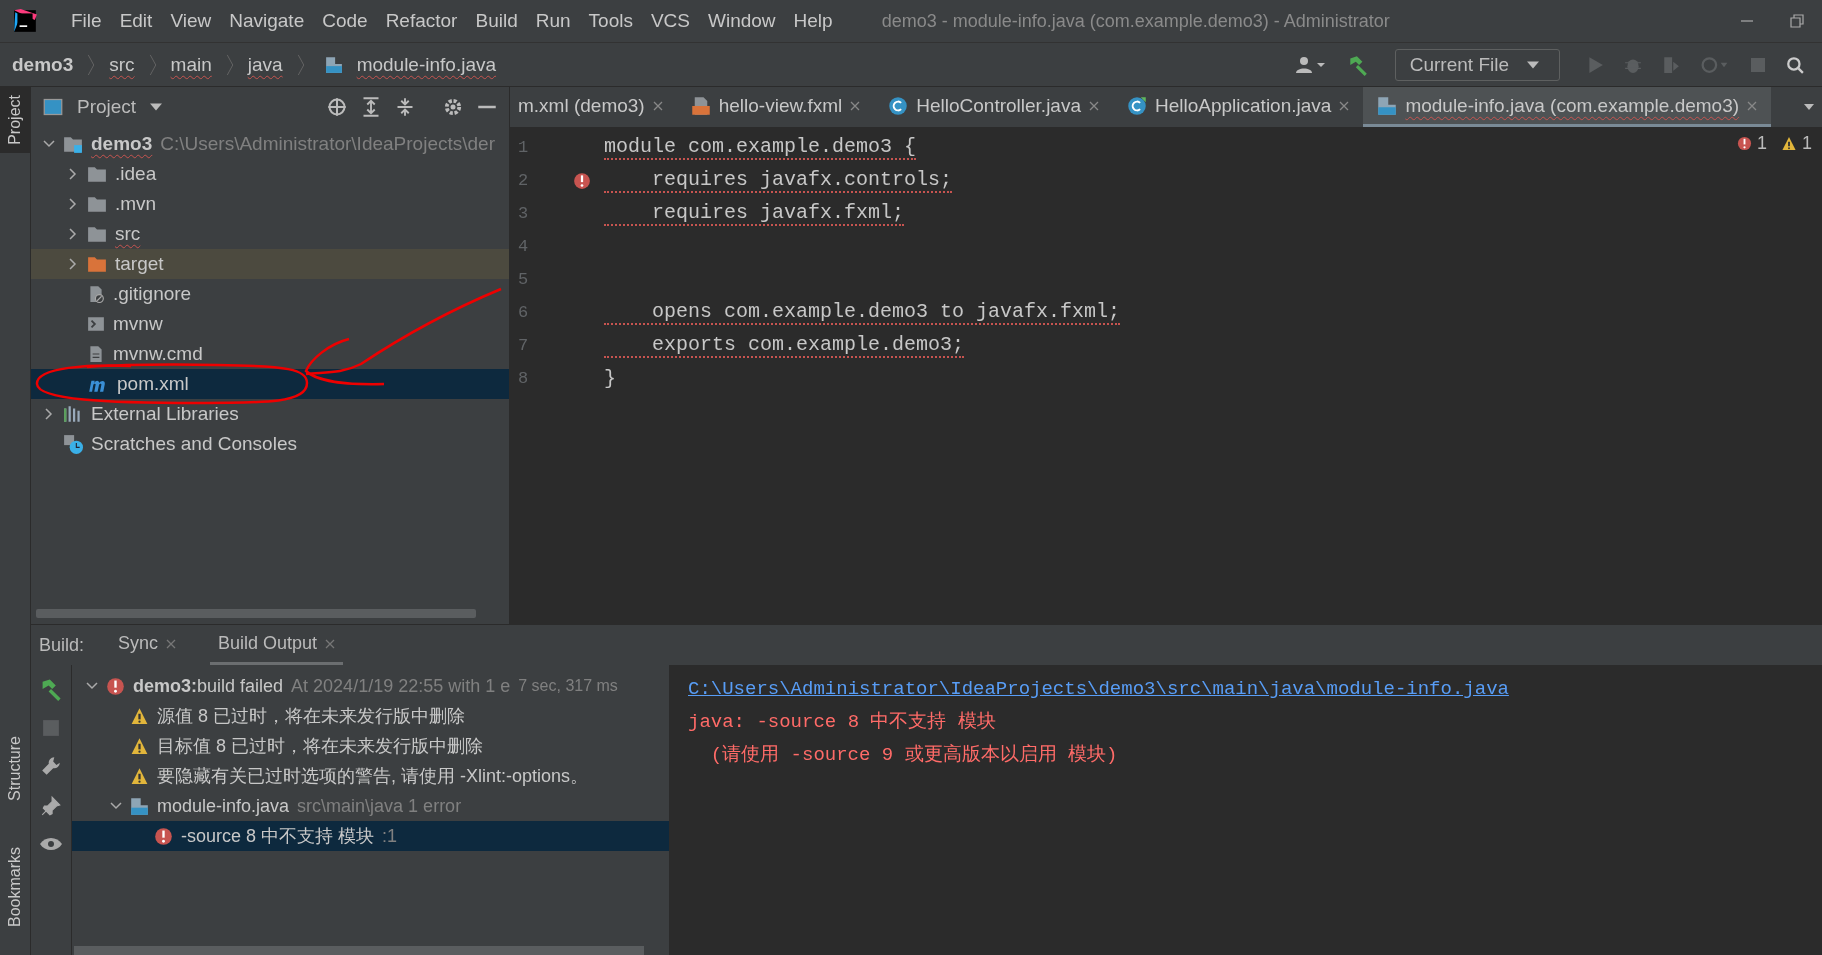  I want to click on tree-item: target, so click(270, 264).